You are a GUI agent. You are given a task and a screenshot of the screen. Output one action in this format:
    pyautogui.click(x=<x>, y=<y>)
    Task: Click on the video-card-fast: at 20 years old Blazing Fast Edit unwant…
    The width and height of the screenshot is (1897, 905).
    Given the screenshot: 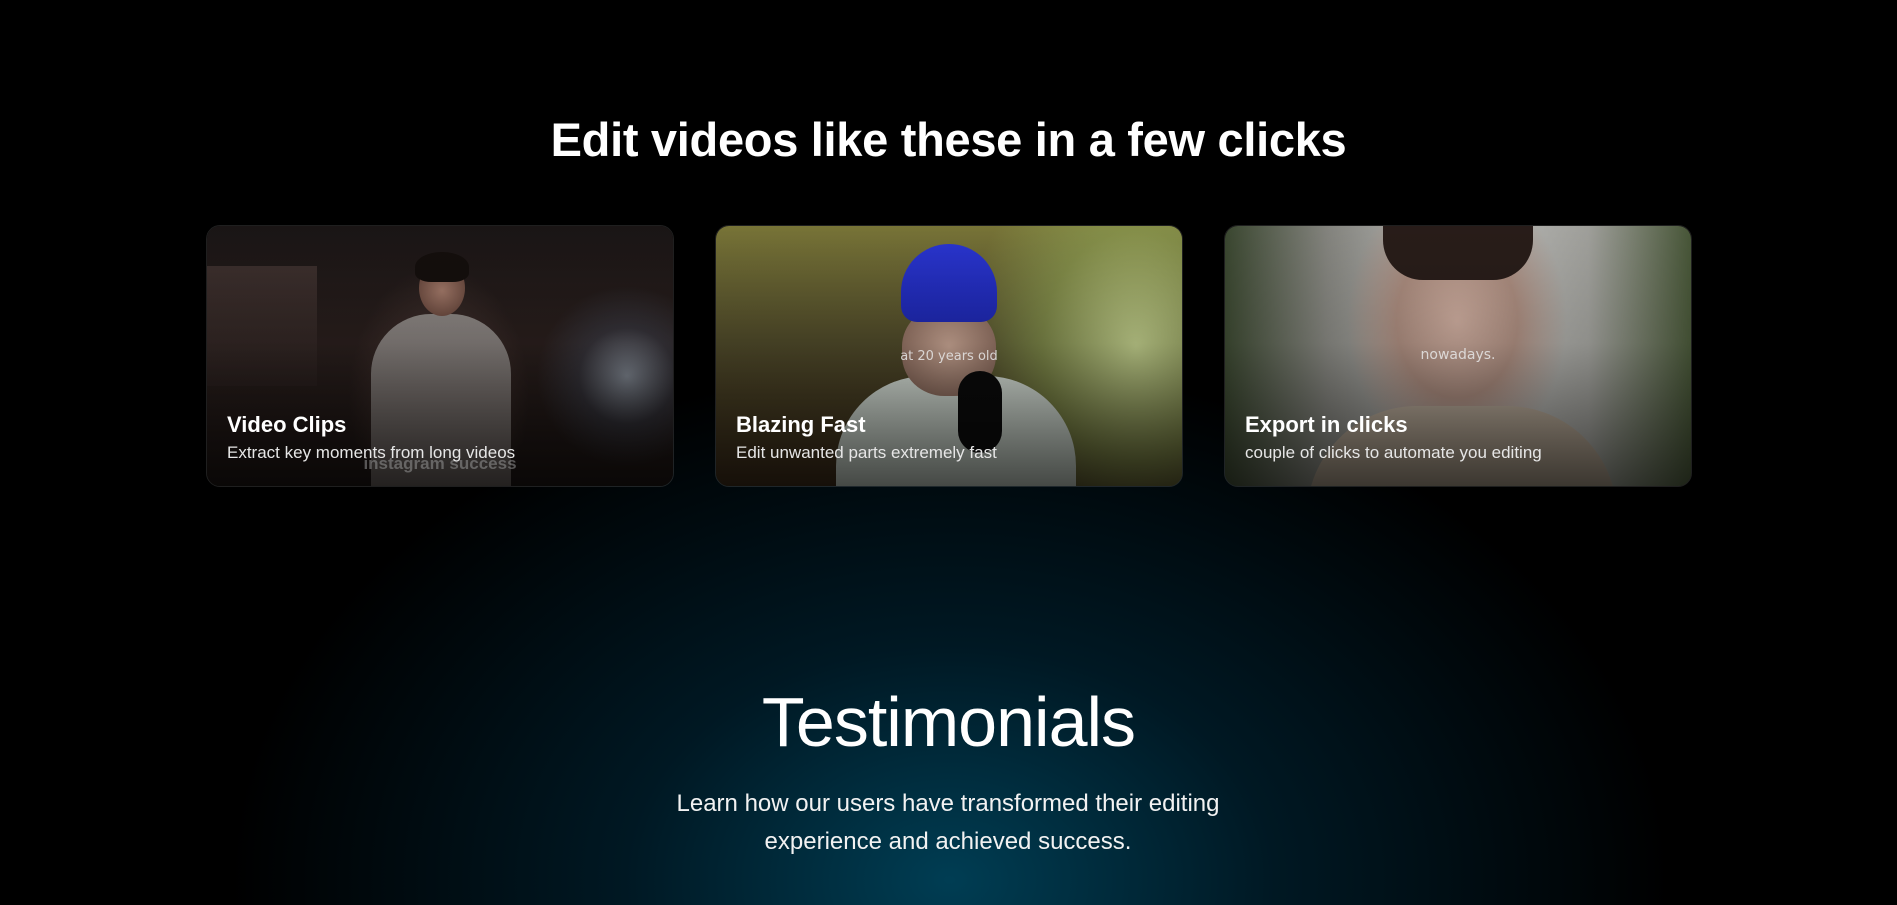 What is the action you would take?
    pyautogui.click(x=949, y=356)
    